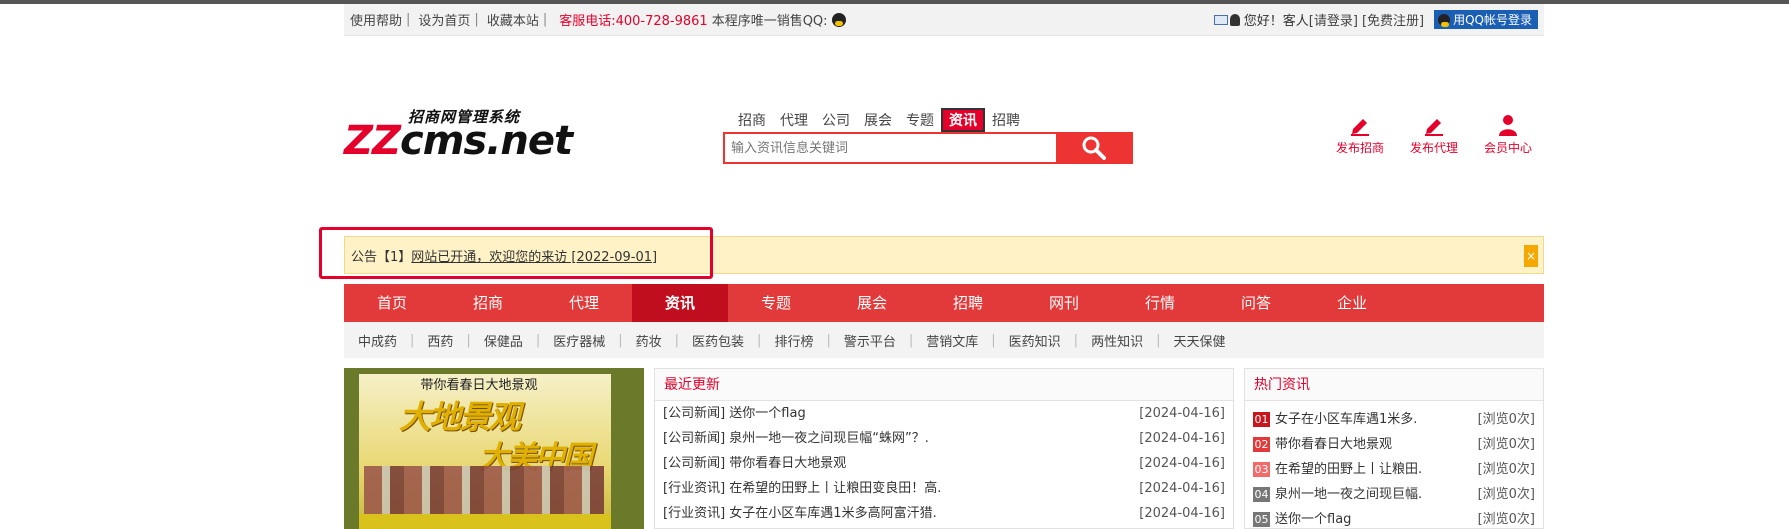  I want to click on post-agency-link: 发布代理, so click(1434, 135).